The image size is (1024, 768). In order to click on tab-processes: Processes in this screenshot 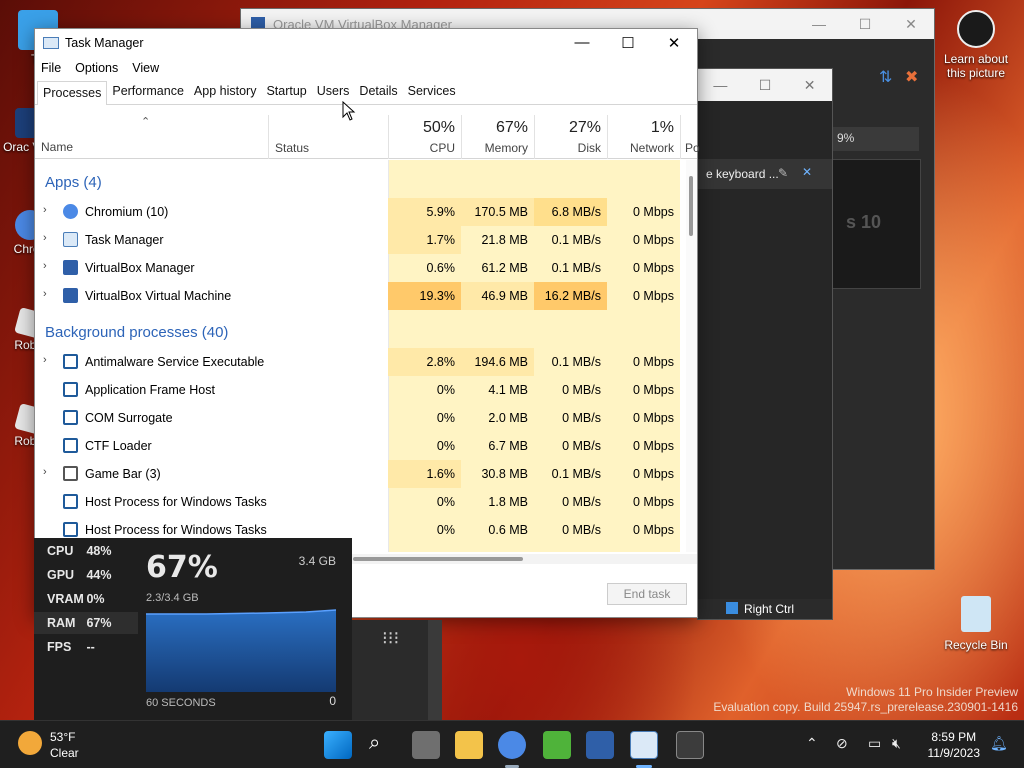, I will do `click(72, 93)`.